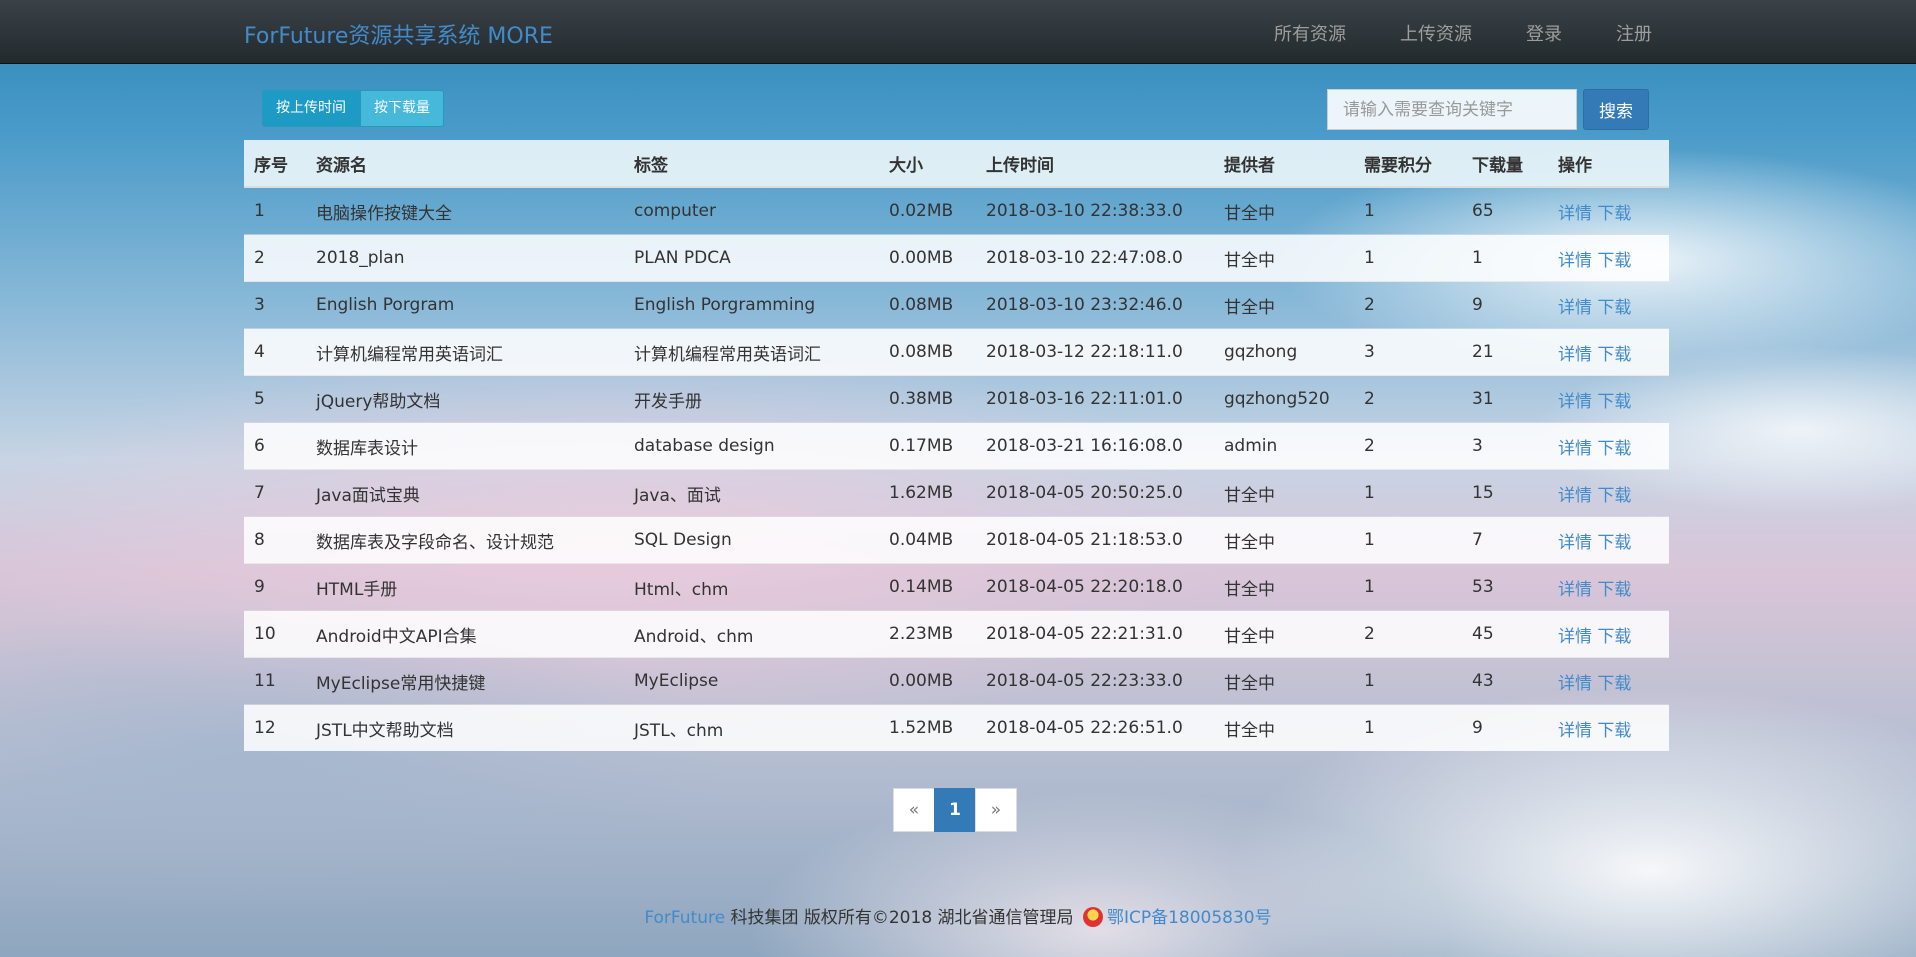 The height and width of the screenshot is (957, 1916). What do you see at coordinates (927, 399) in the screenshot?
I see `cell-size: 0.38MB` at bounding box center [927, 399].